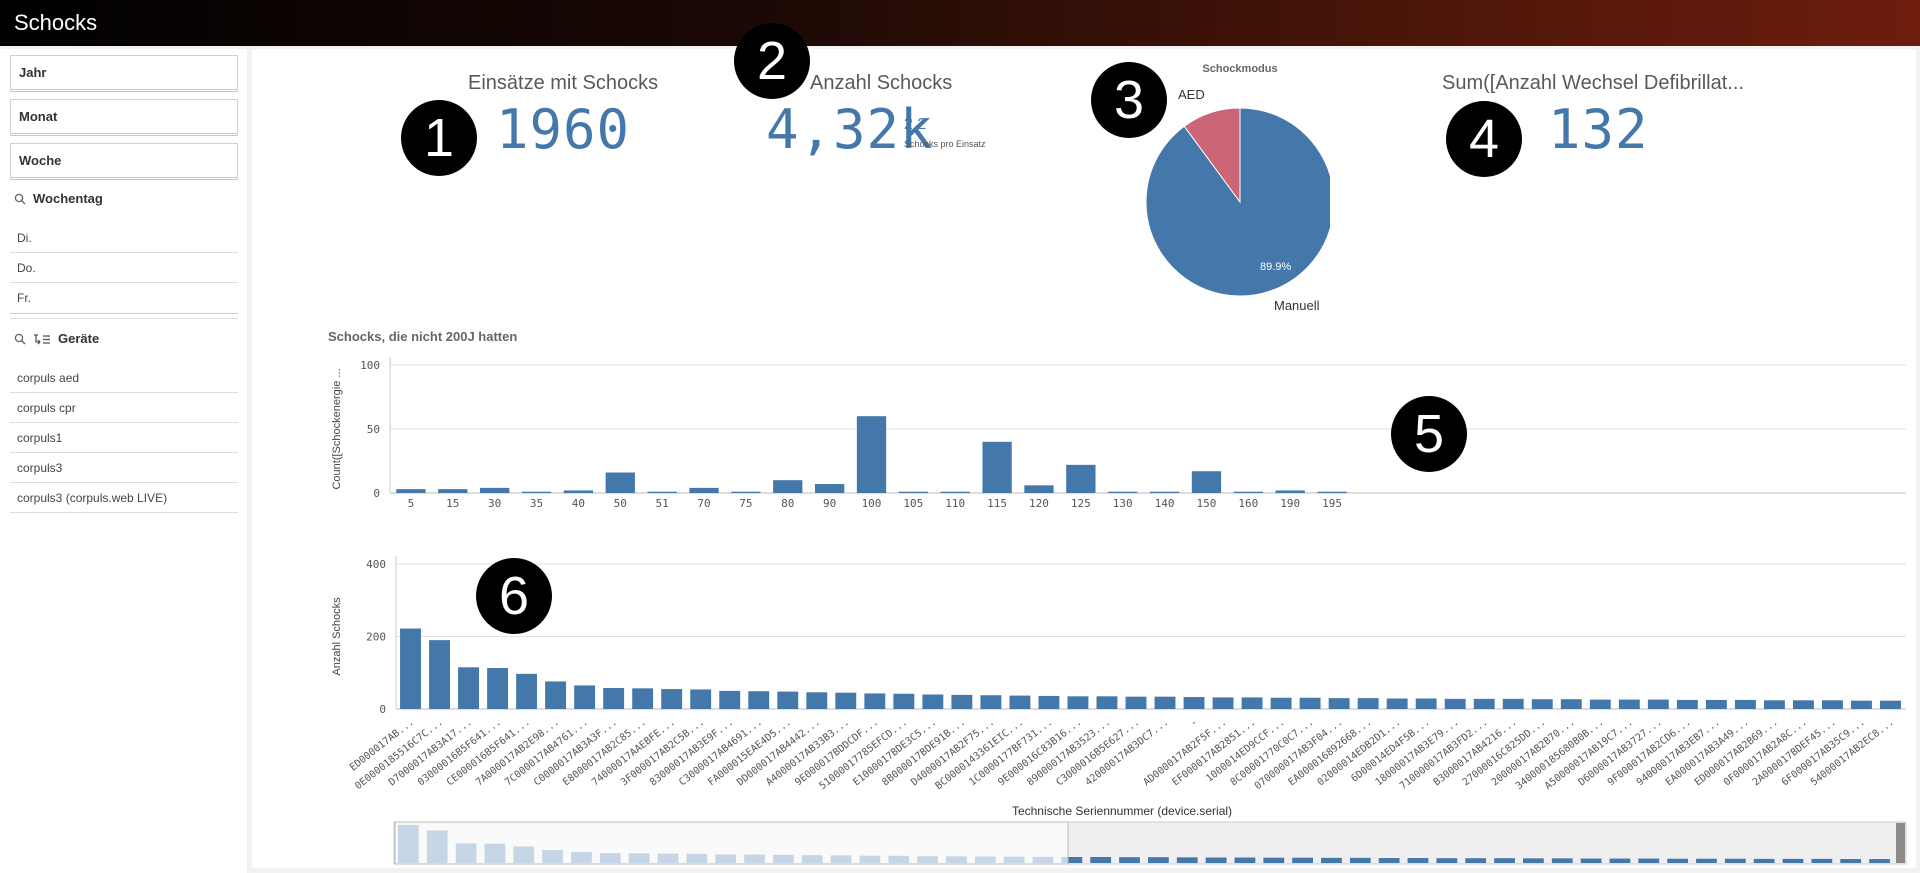 This screenshot has height=873, width=1920. What do you see at coordinates (124, 117) in the screenshot?
I see `filter-monat: Monat` at bounding box center [124, 117].